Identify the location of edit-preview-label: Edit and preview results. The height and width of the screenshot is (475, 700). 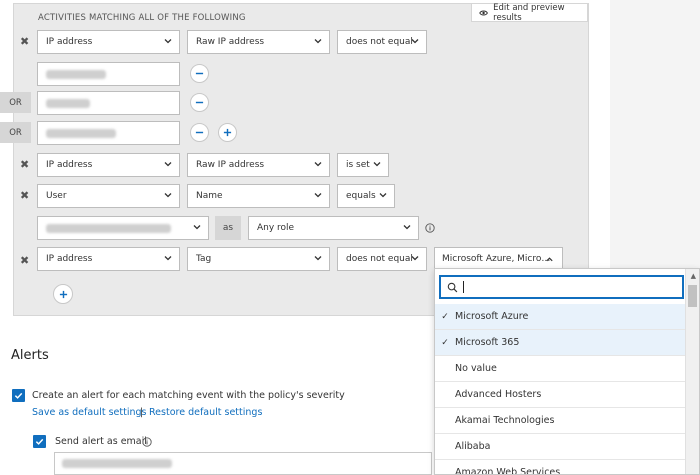
(529, 12).